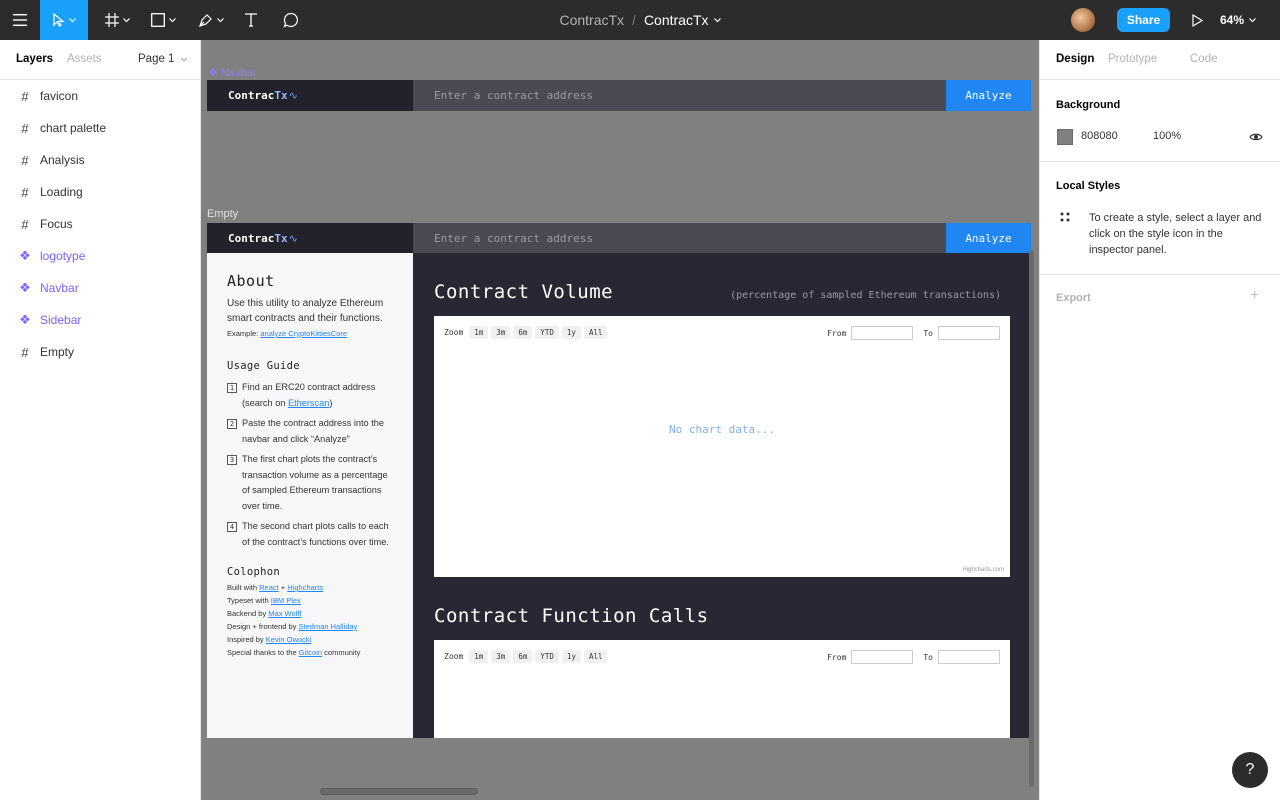 This screenshot has height=800, width=1280. I want to click on main-menu-button, so click(20, 20).